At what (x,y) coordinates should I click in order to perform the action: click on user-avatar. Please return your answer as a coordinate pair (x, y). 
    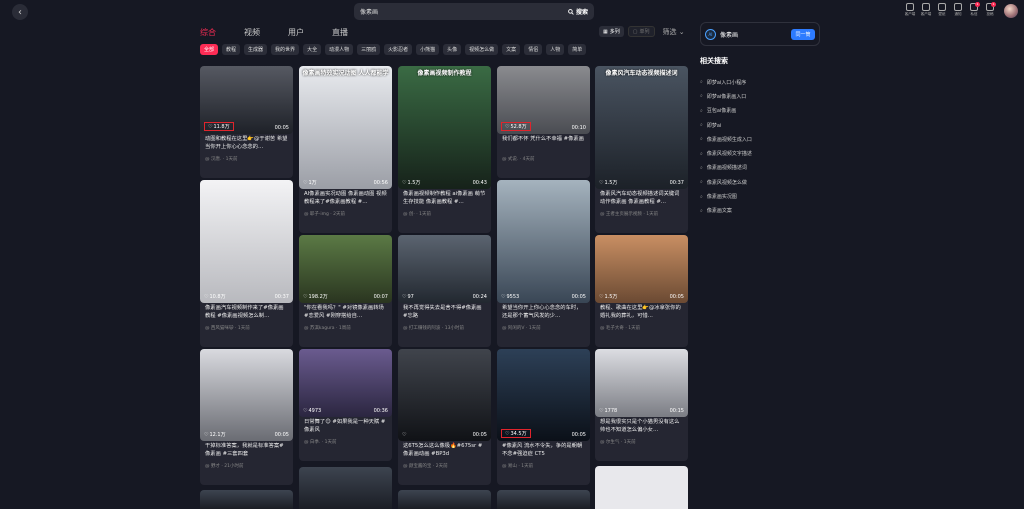
    Looking at the image, I should click on (1011, 11).